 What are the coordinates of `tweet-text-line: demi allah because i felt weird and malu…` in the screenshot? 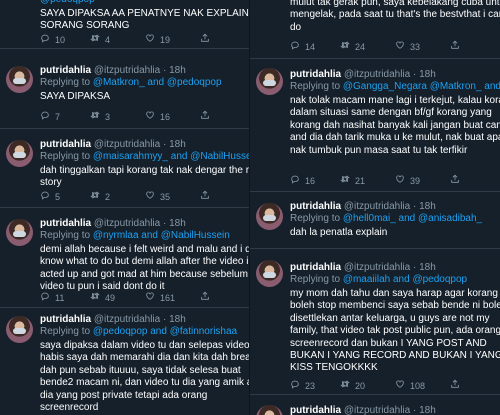 It's located at (145, 249).